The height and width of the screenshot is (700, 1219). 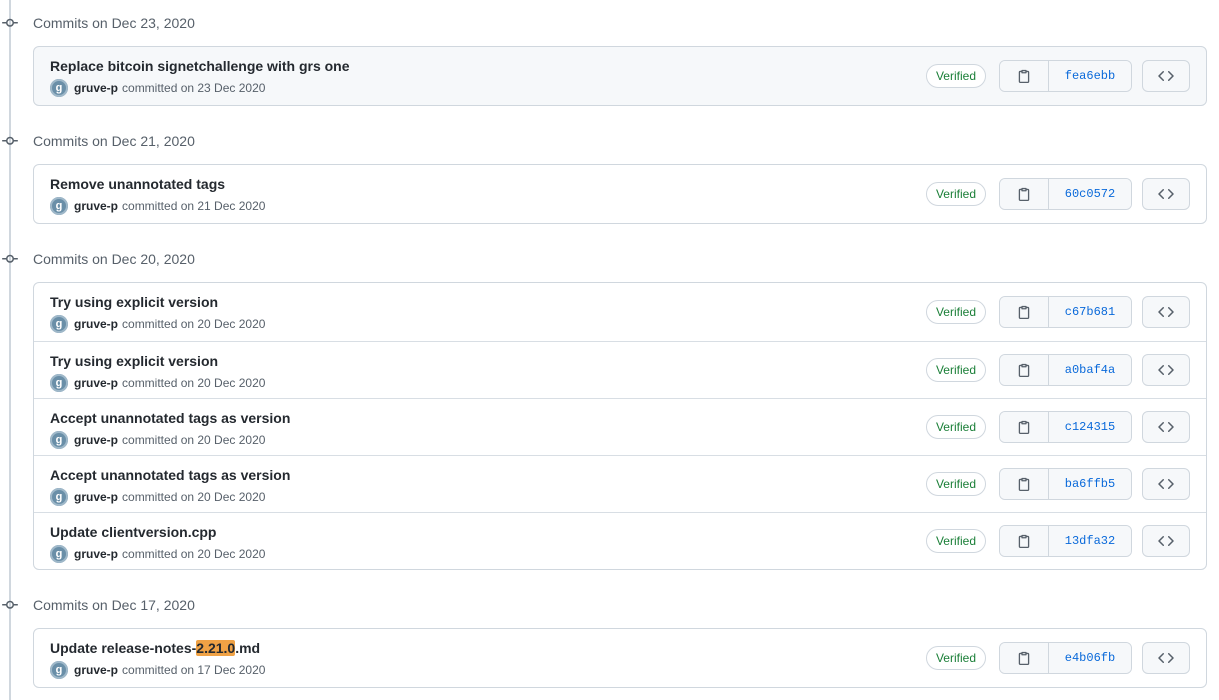 I want to click on commit-title-link: Remove unannotated tags, so click(x=157, y=184).